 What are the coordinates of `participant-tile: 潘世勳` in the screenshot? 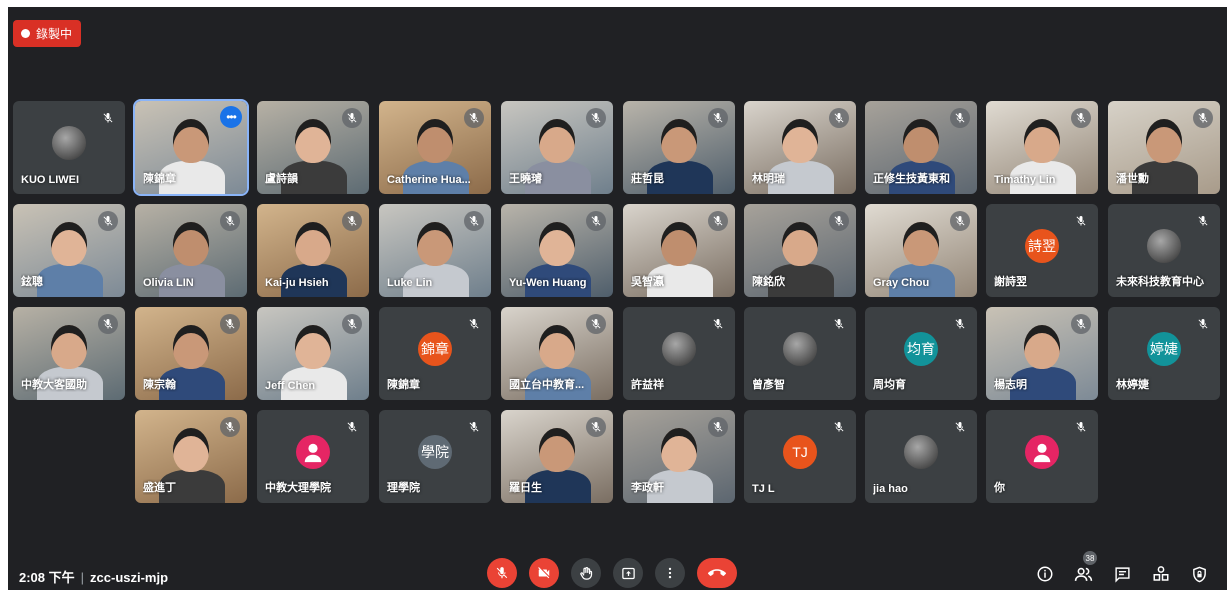 It's located at (1164, 147).